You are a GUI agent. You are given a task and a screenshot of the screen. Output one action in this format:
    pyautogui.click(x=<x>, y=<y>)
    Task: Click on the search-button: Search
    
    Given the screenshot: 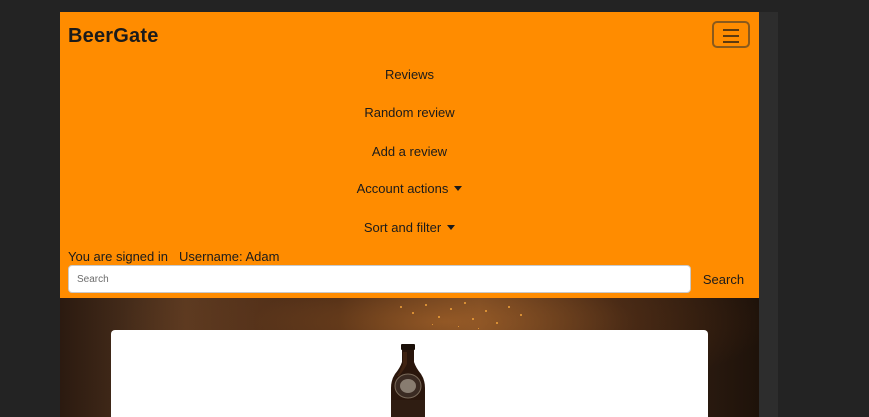 What is the action you would take?
    pyautogui.click(x=723, y=279)
    